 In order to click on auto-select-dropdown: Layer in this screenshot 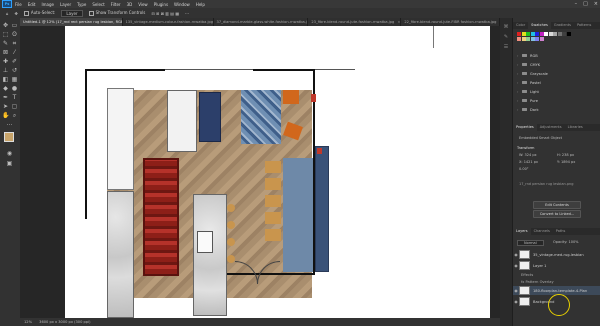, I will do `click(72, 13)`.